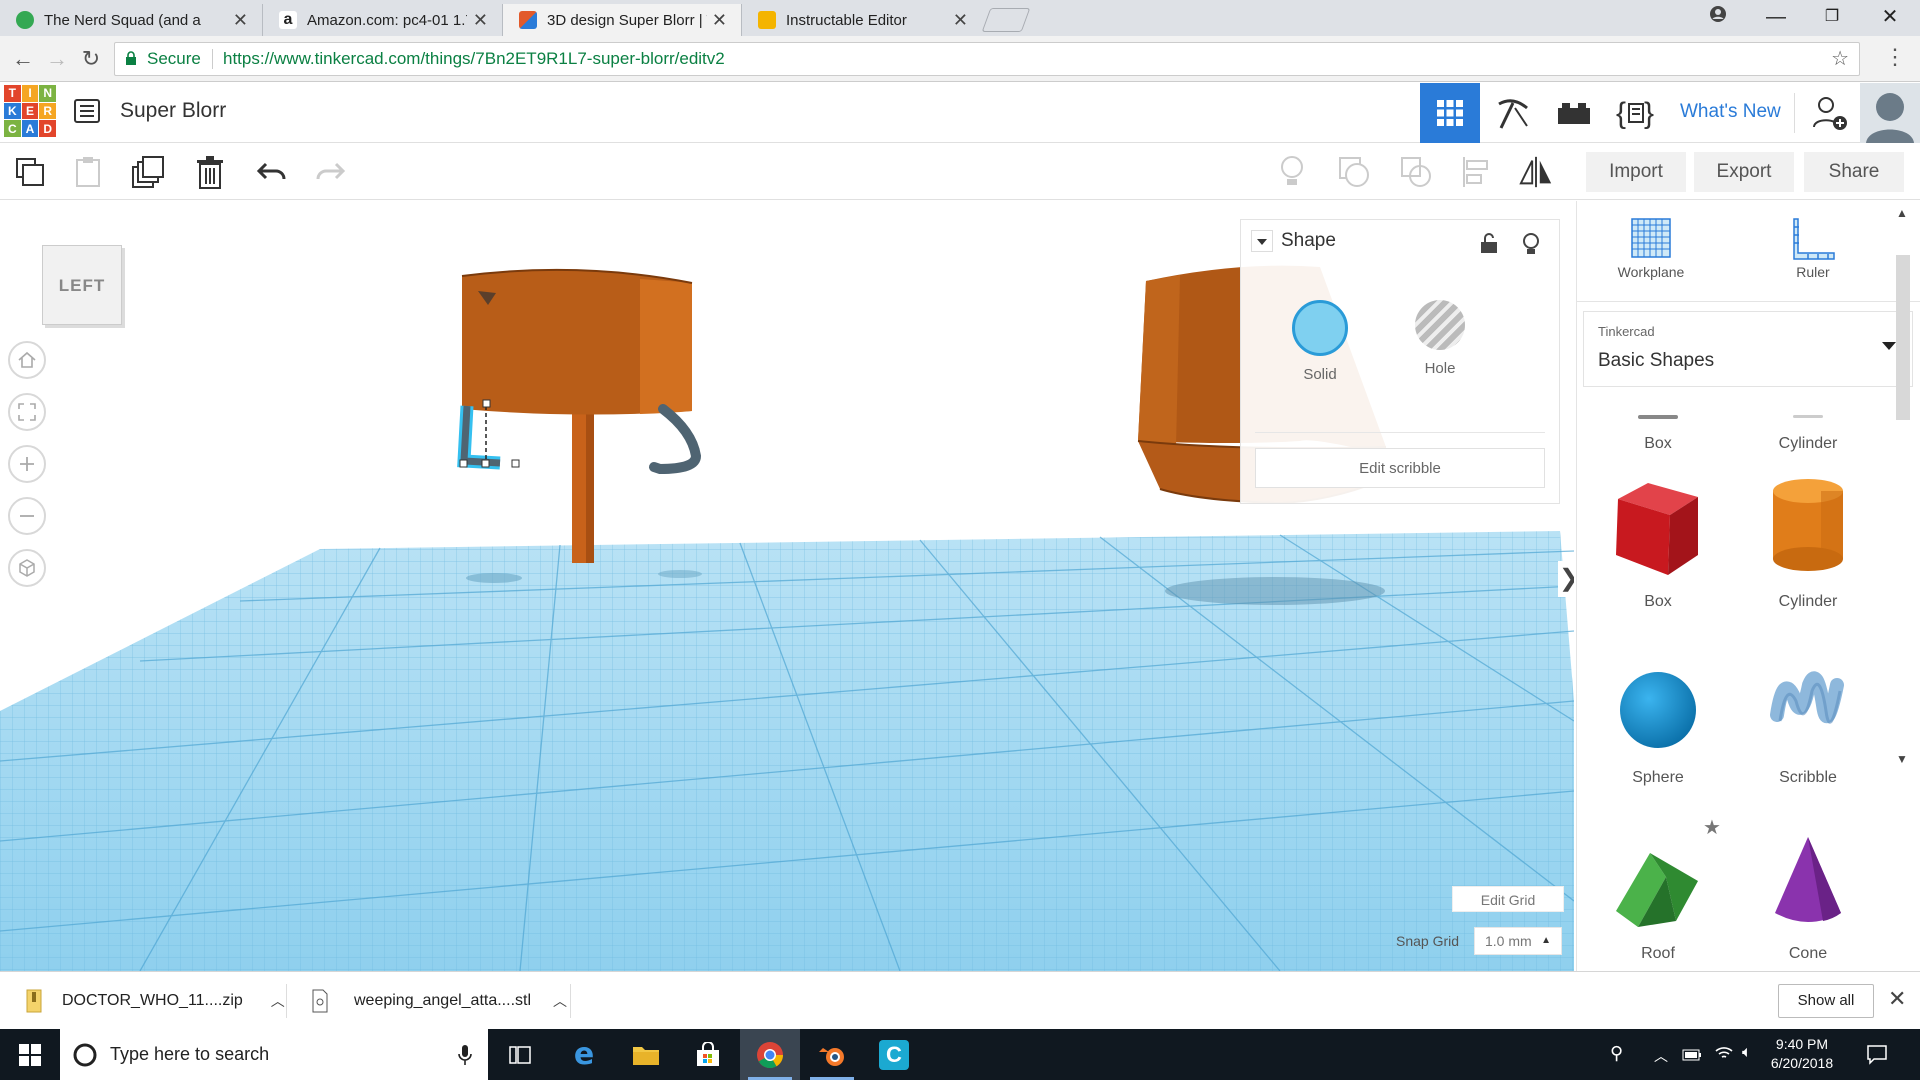 The height and width of the screenshot is (1080, 1920). What do you see at coordinates (579, 415) in the screenshot?
I see `orange-cylinder-object` at bounding box center [579, 415].